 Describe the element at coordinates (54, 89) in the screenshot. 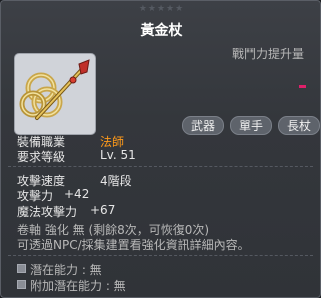

I see `golden-staff-icon` at that location.